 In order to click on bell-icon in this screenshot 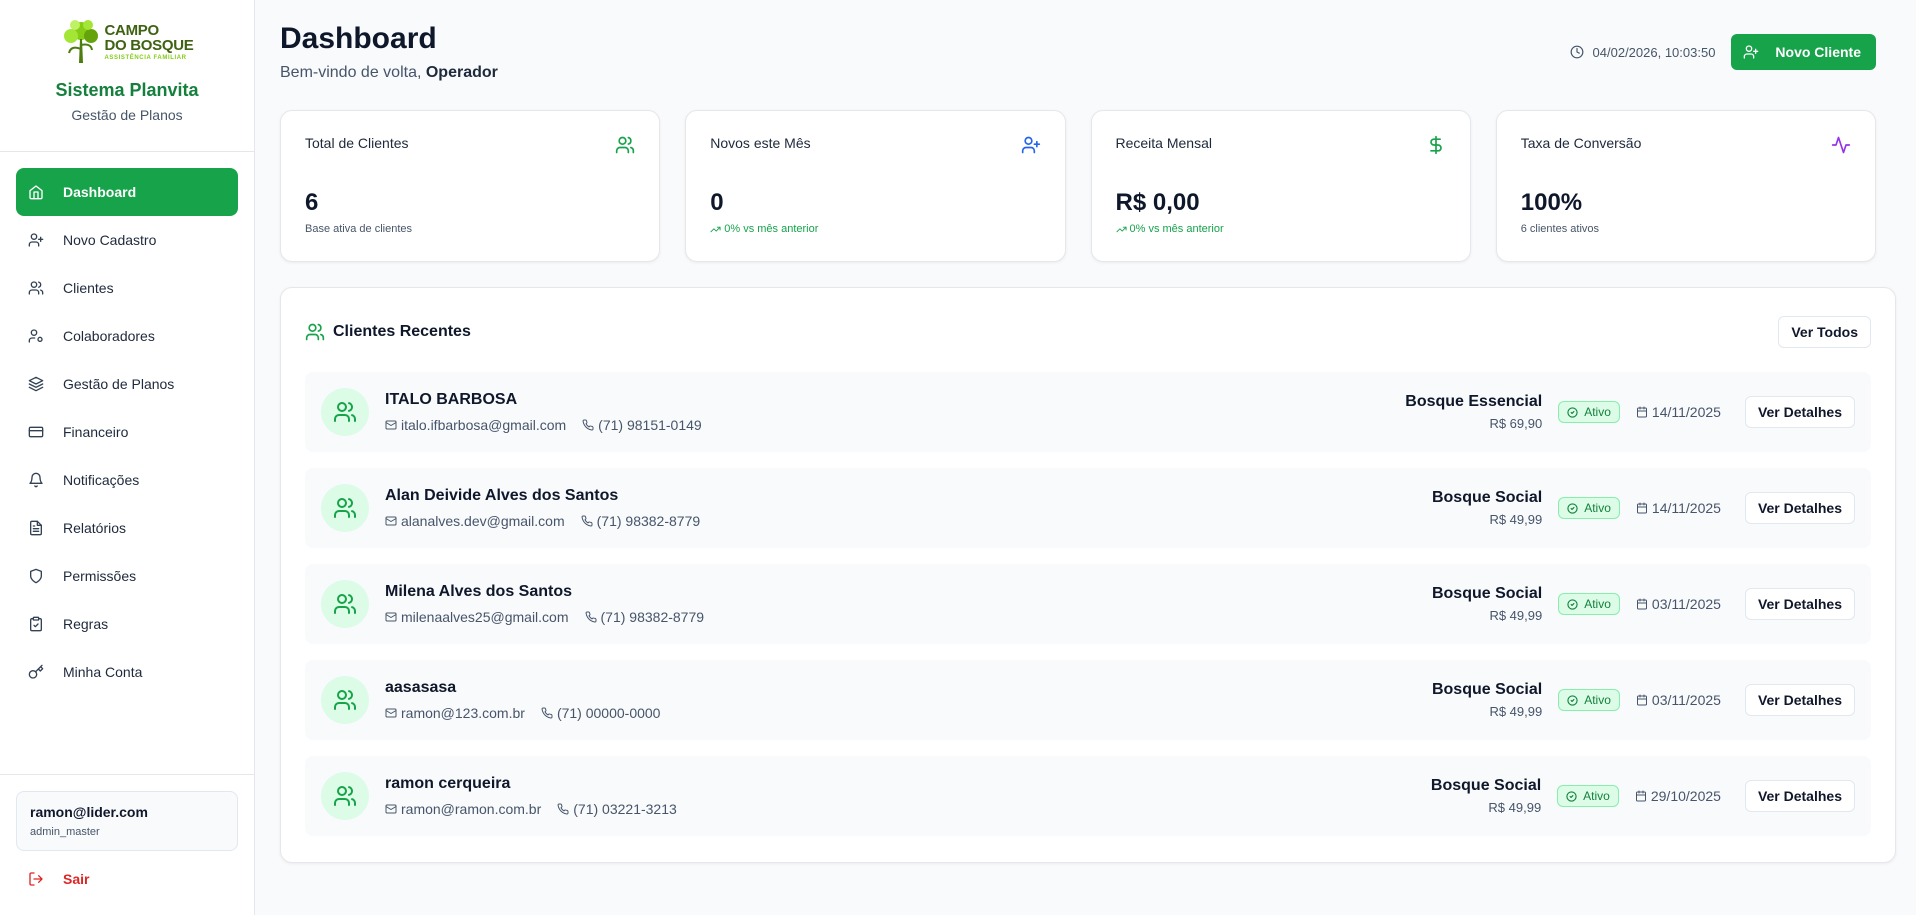, I will do `click(36, 480)`.